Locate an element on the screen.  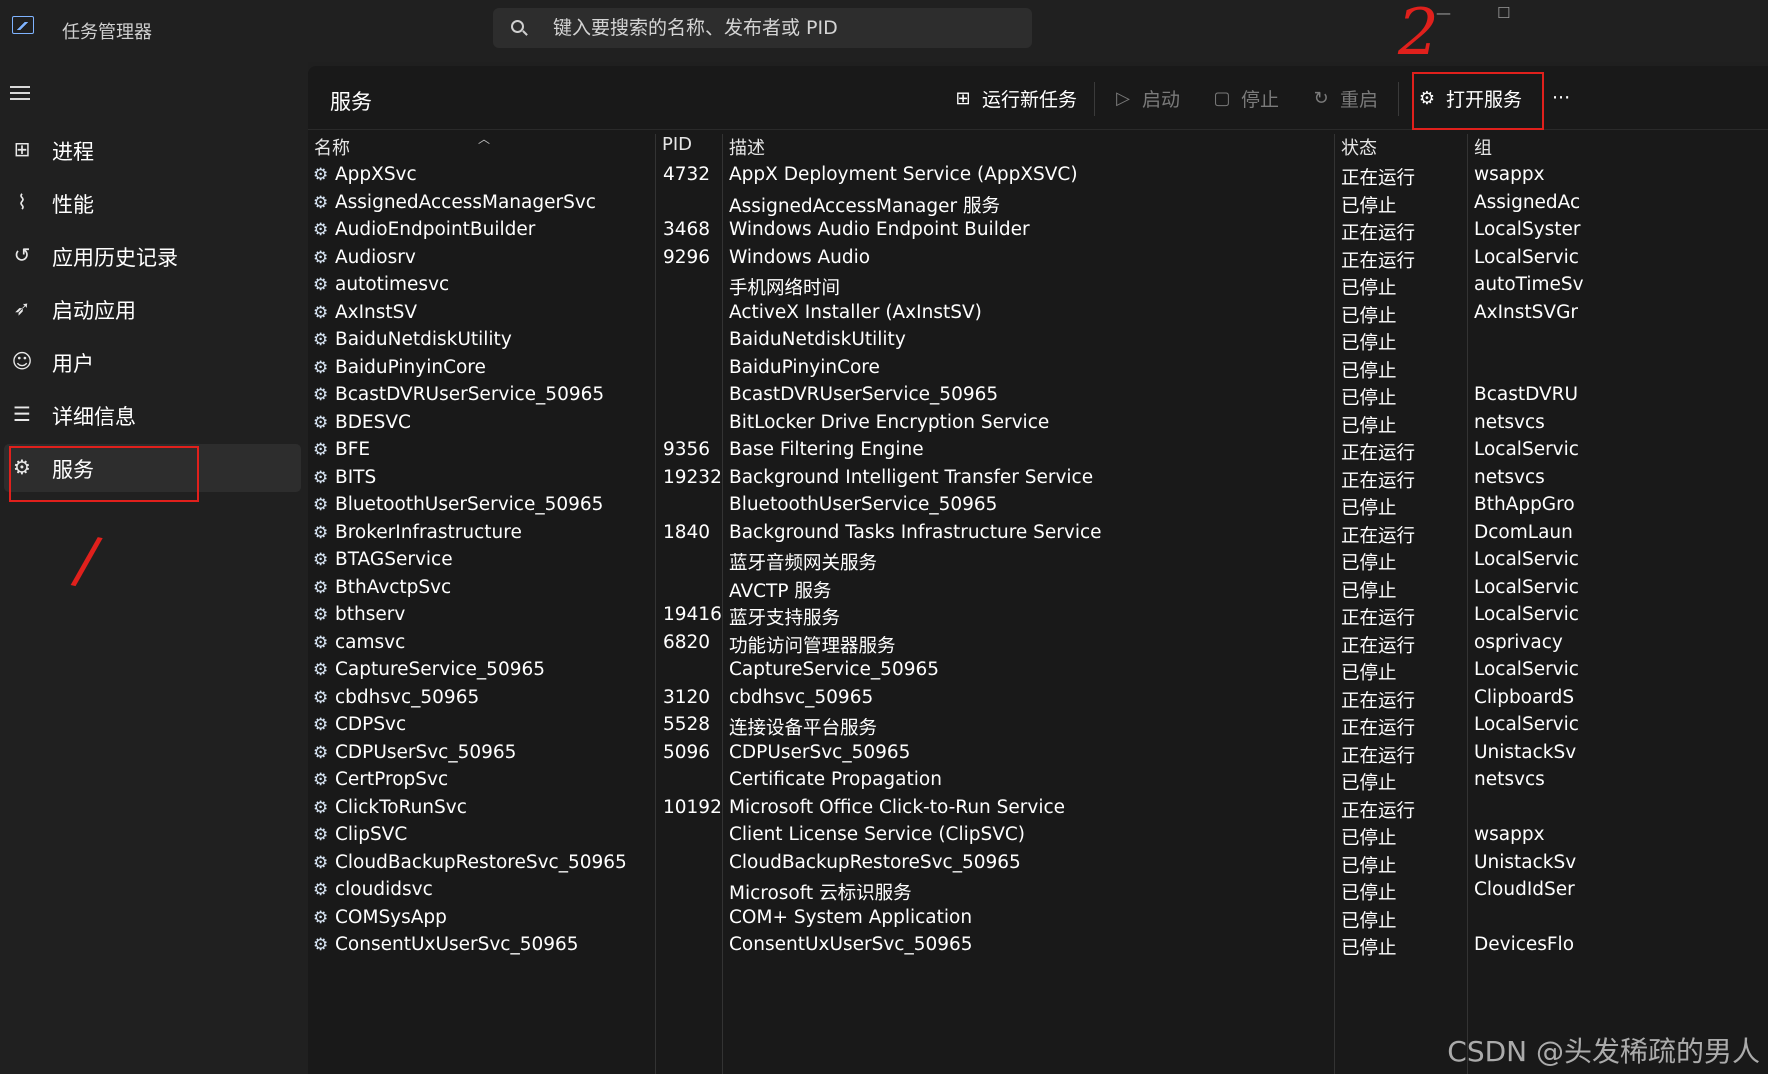
run-new-task-button: ⊞ 运行新任务 is located at coordinates (1014, 98).